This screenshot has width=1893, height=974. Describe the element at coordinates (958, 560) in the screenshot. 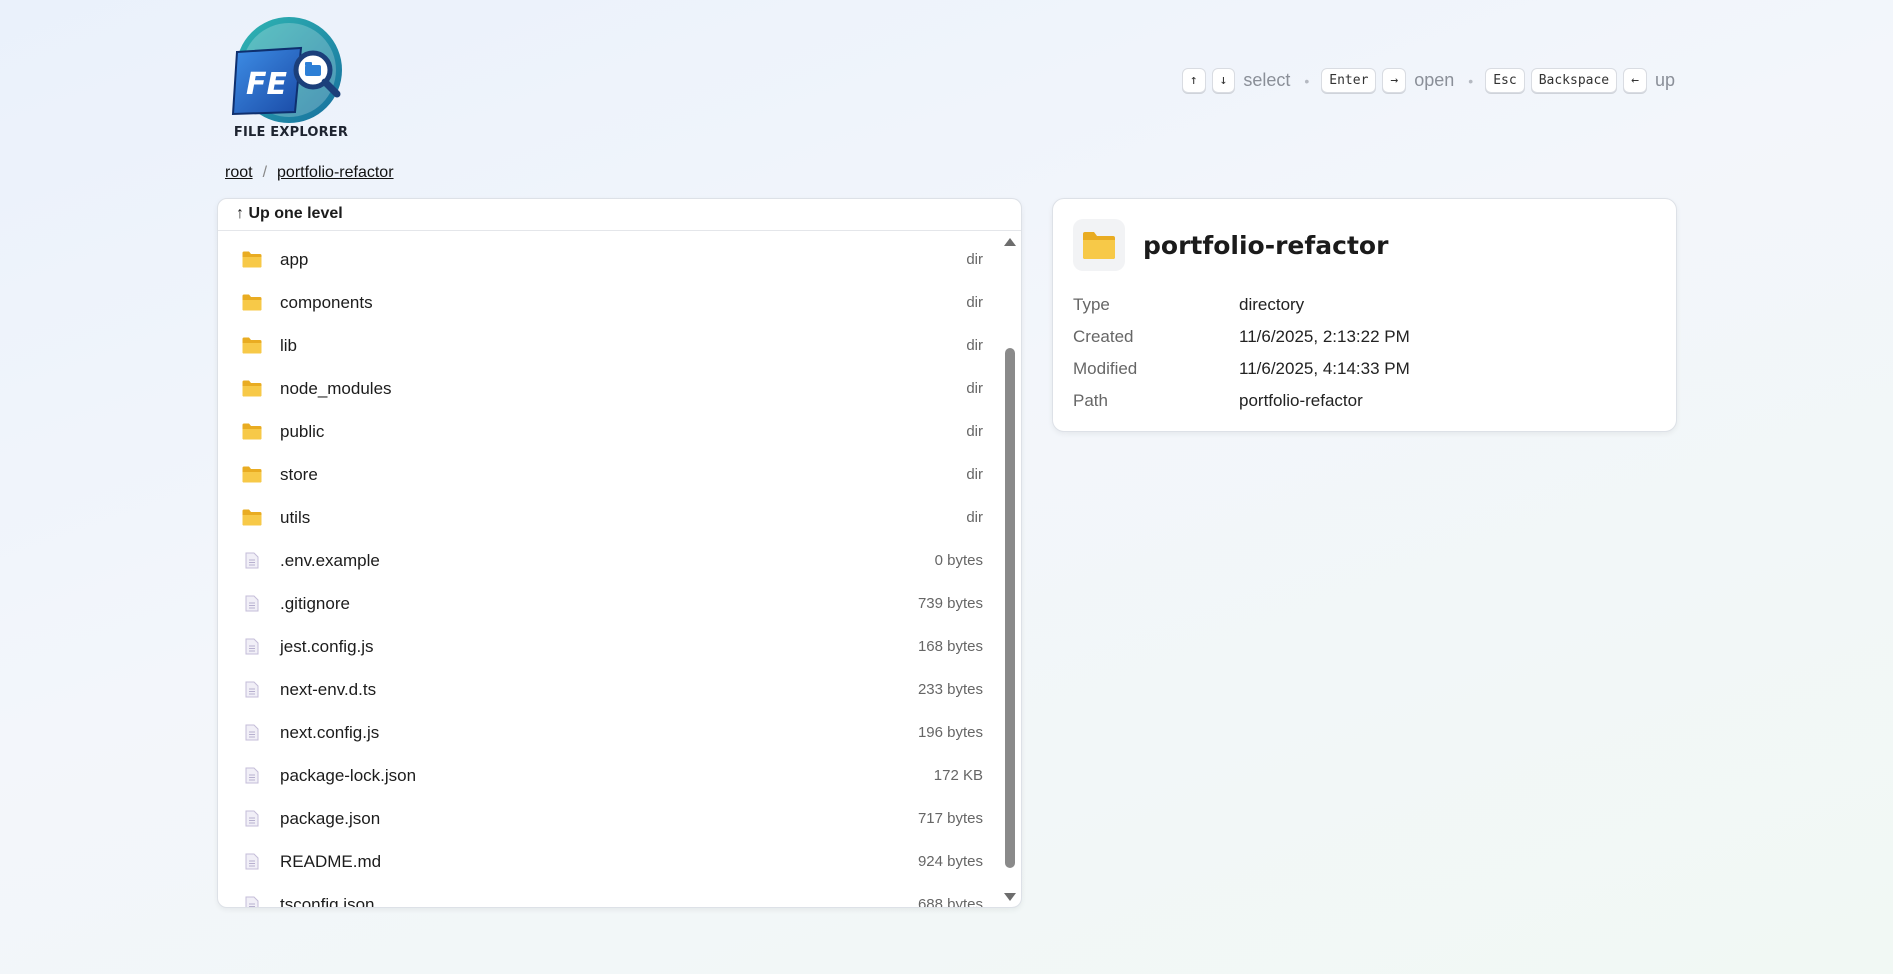

I see `list-item-size: 0 bytes` at that location.